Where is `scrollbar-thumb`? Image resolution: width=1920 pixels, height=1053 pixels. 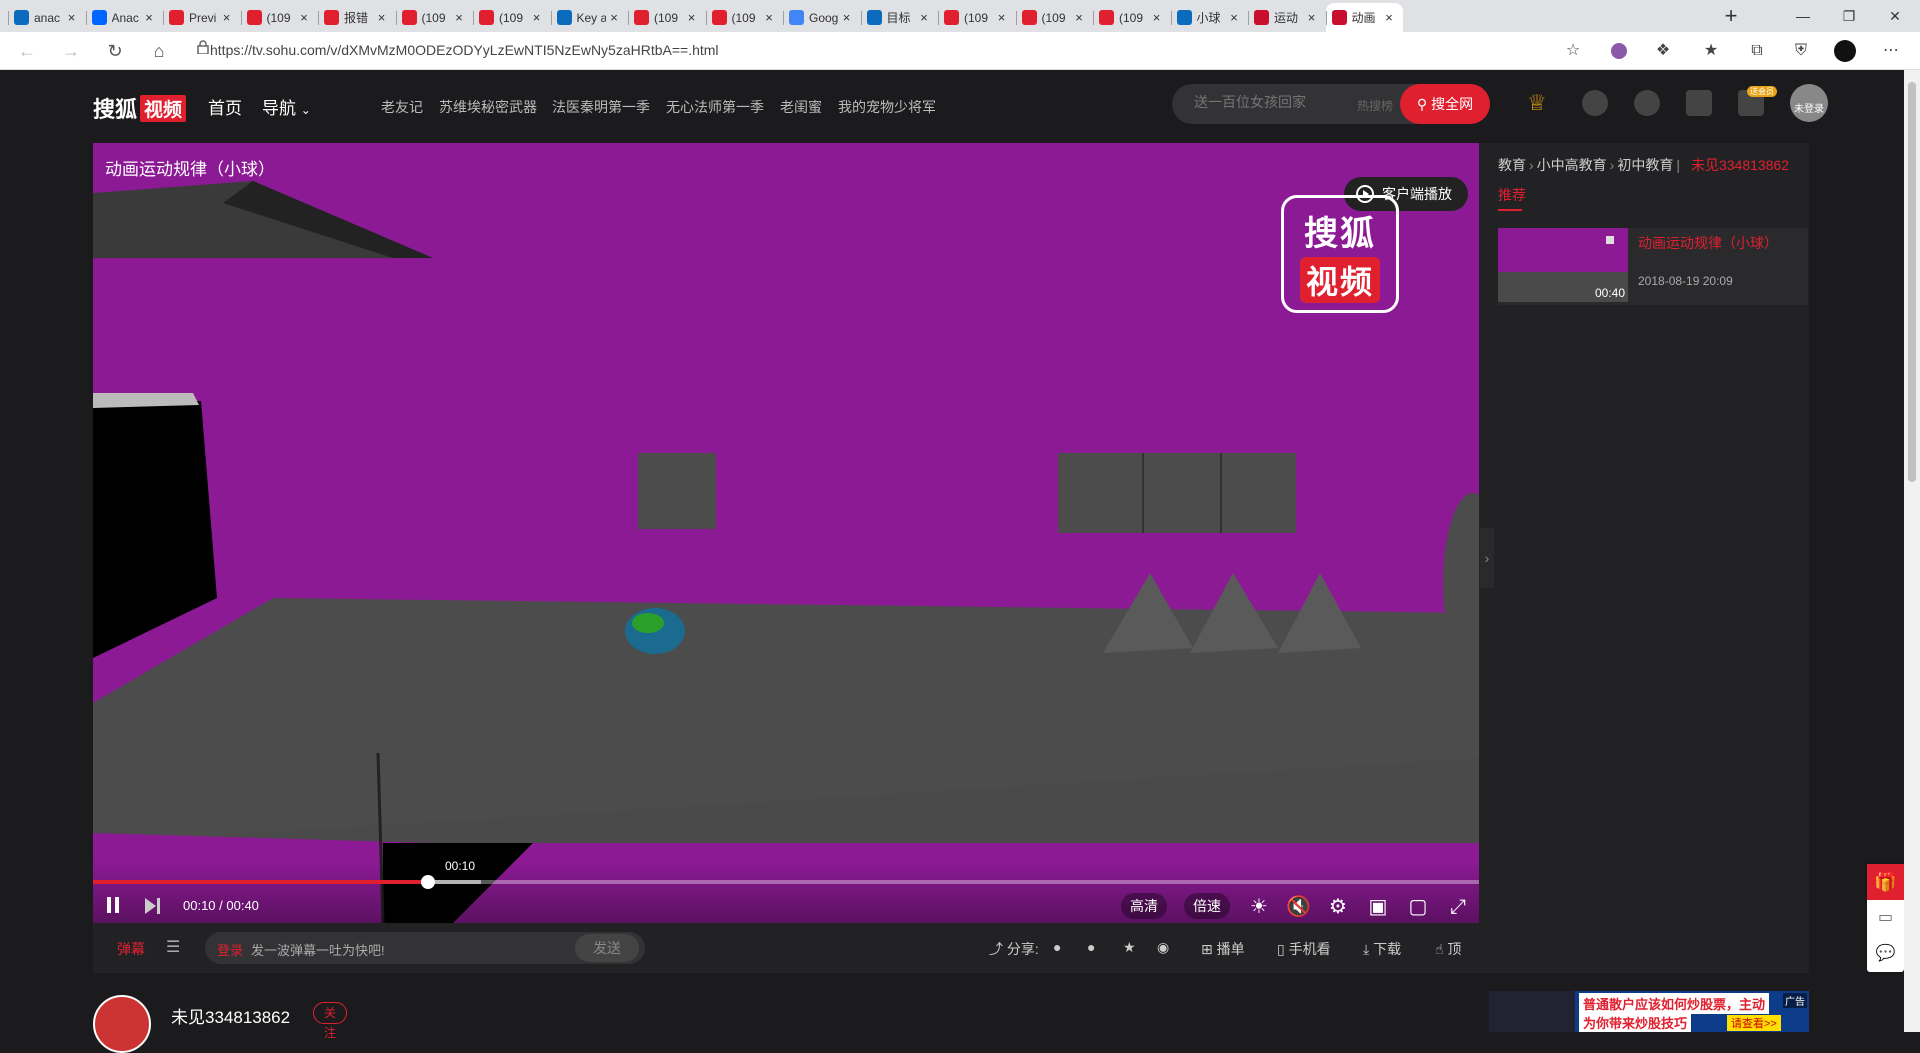
scrollbar-thumb is located at coordinates (1912, 282).